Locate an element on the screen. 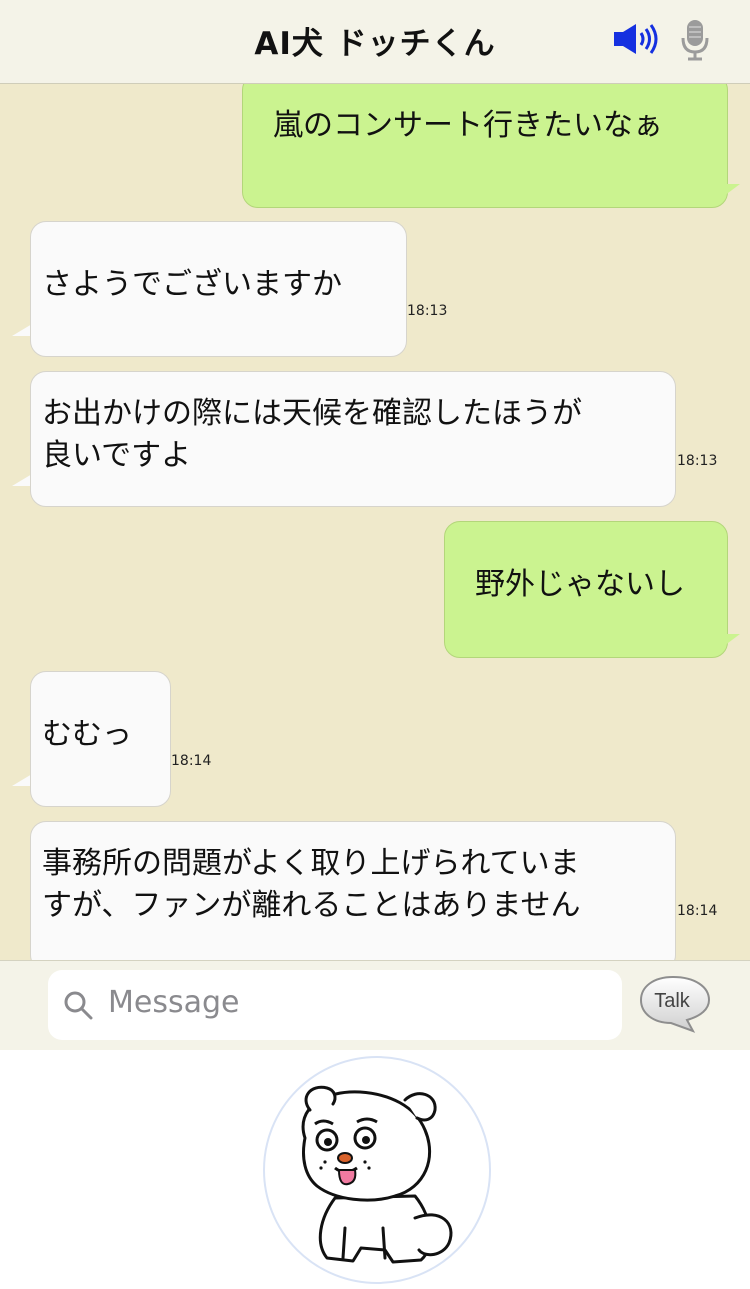  talk-label: Talk is located at coordinates (672, 1001).